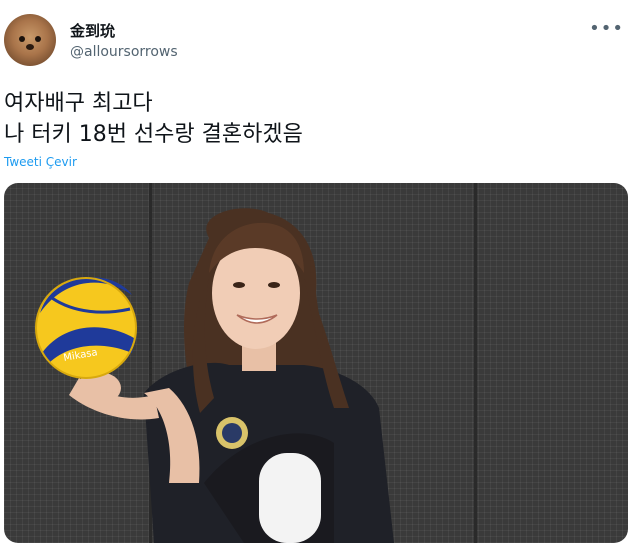 The width and height of the screenshot is (640, 543). I want to click on tweet-line: 여자배구 최고다, so click(78, 103).